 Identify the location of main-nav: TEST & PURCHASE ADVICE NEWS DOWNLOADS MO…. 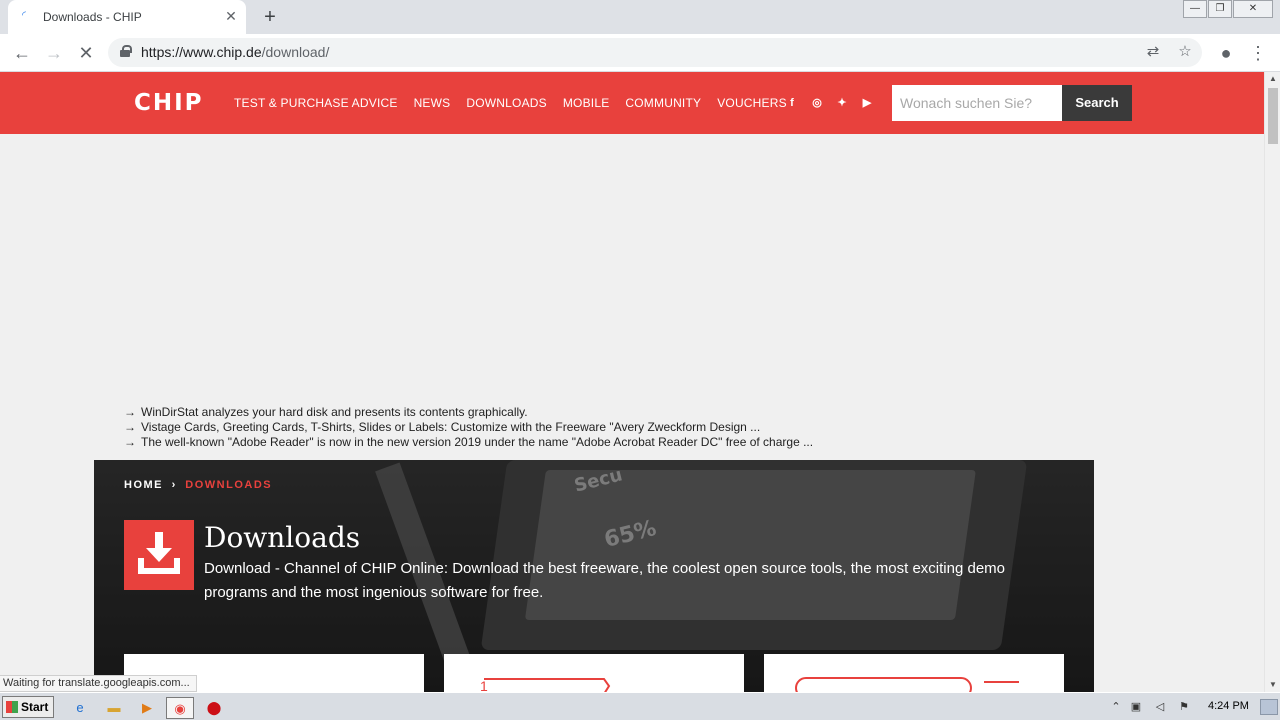
(510, 103).